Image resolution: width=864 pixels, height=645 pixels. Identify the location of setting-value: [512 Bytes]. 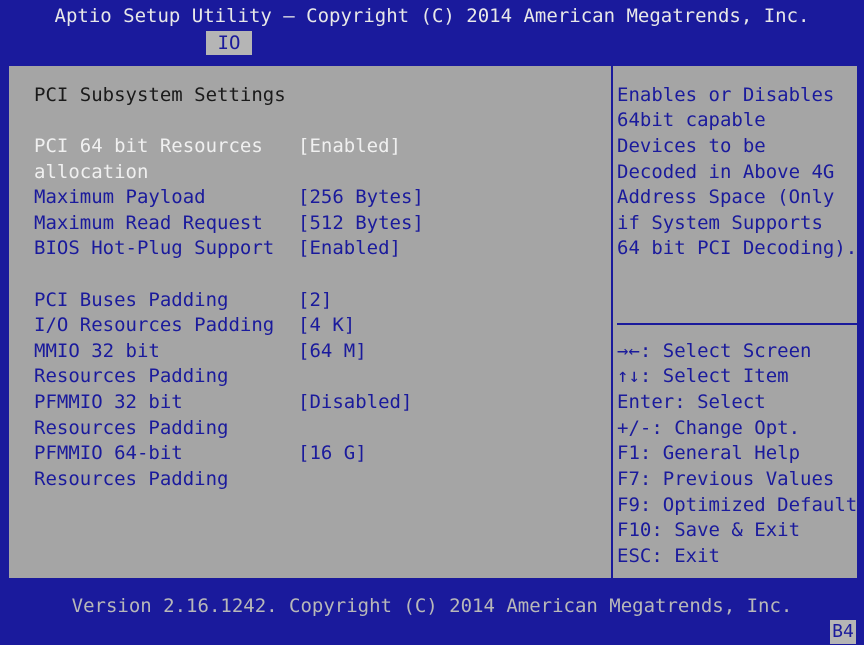
(361, 224).